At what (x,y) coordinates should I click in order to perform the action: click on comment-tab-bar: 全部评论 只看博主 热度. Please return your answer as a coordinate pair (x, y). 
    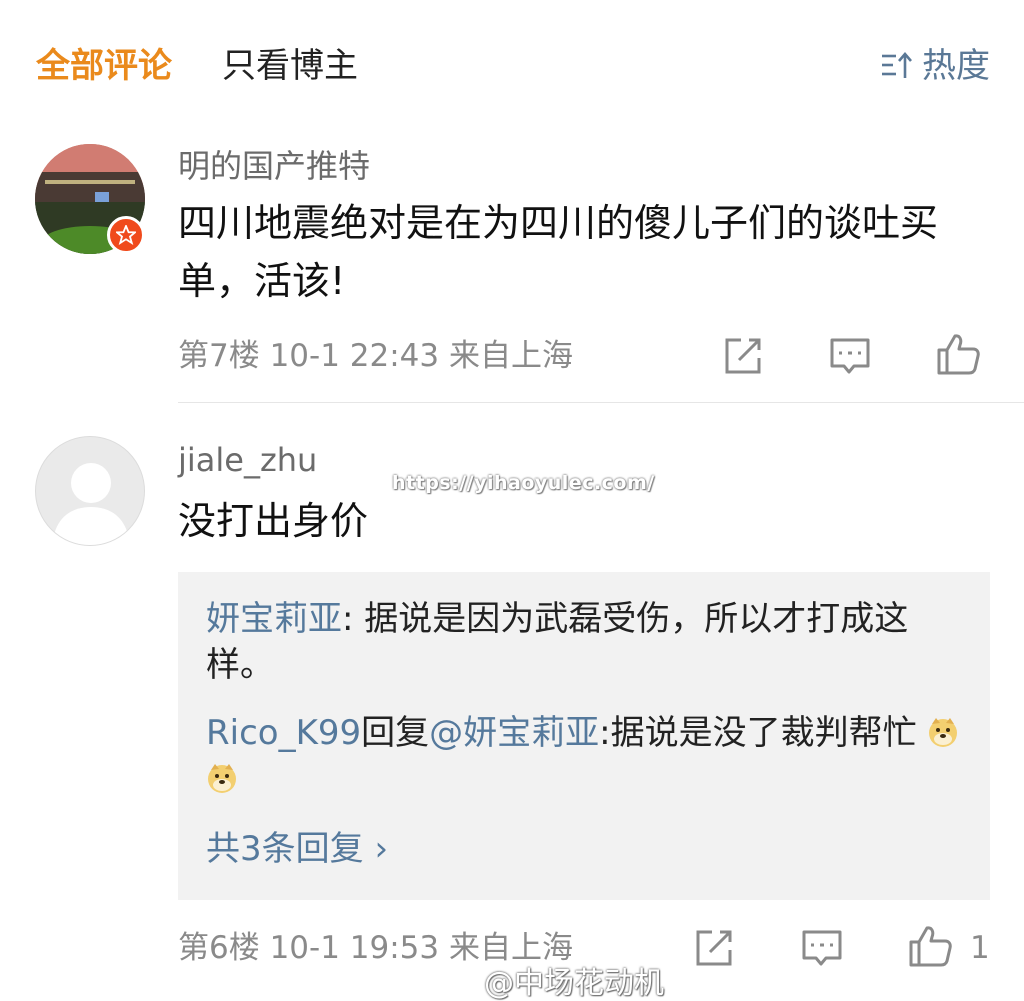
    Looking at the image, I should click on (512, 65).